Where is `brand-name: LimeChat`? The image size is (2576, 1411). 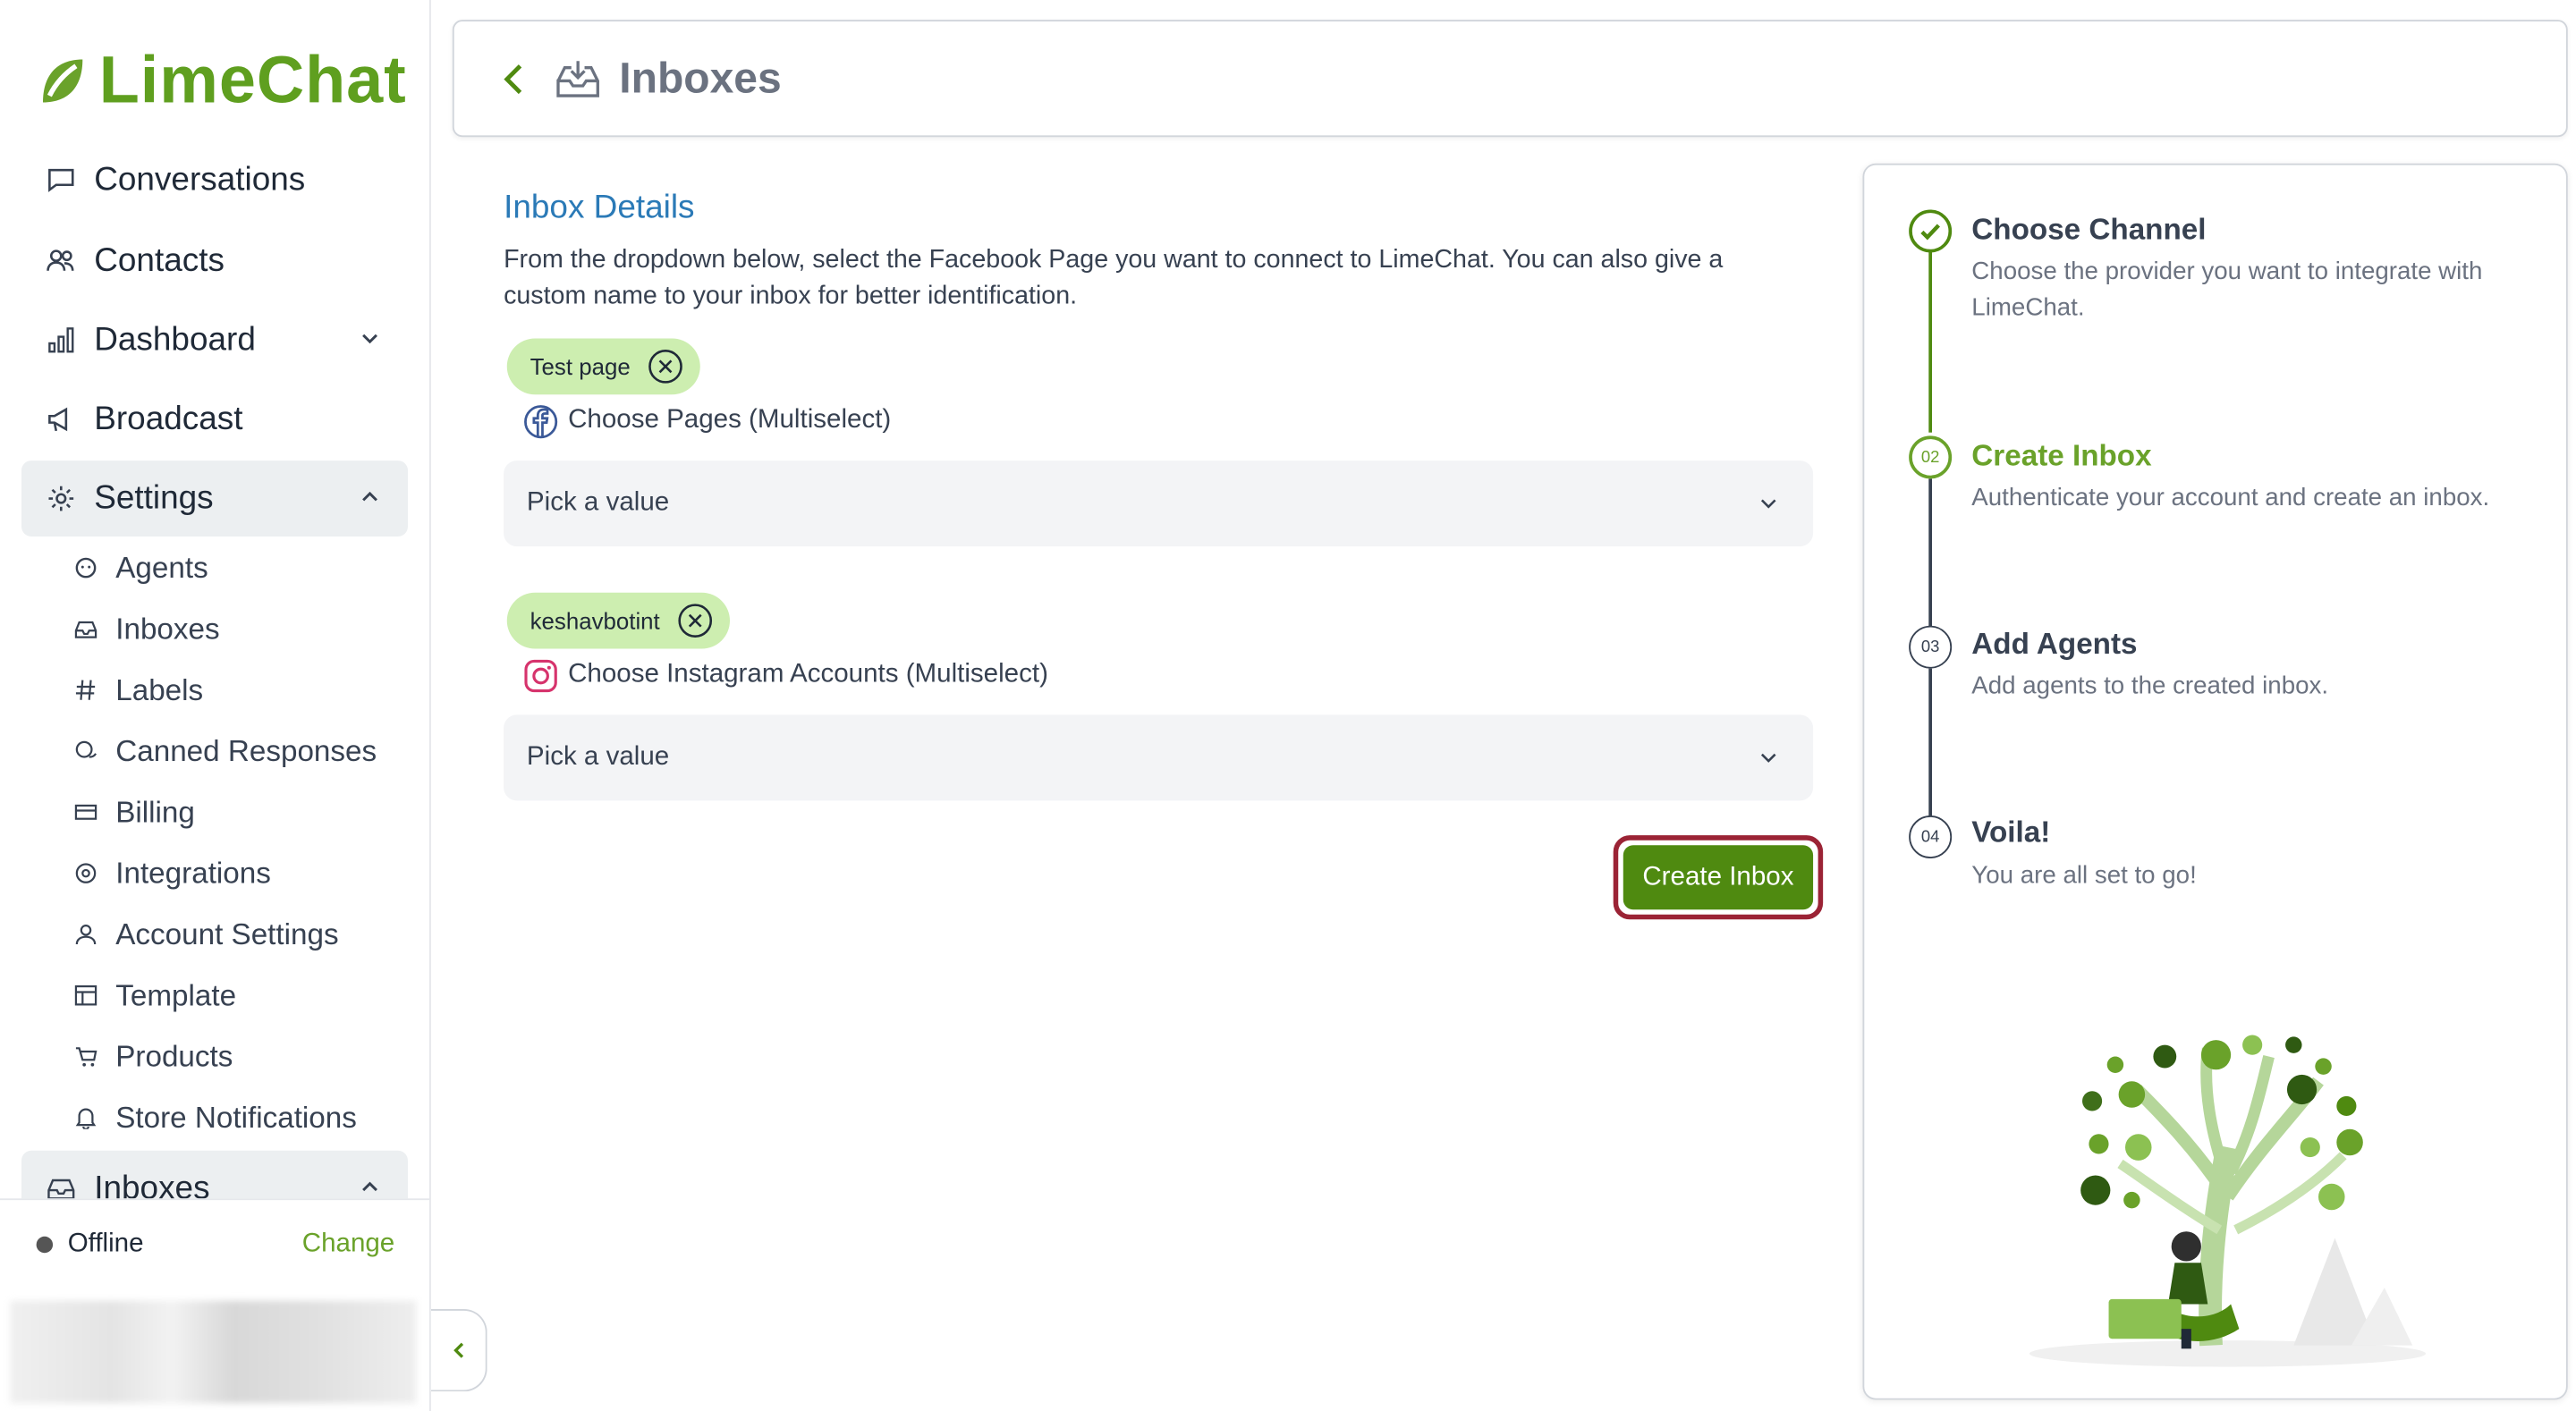
brand-name: LimeChat is located at coordinates (252, 80).